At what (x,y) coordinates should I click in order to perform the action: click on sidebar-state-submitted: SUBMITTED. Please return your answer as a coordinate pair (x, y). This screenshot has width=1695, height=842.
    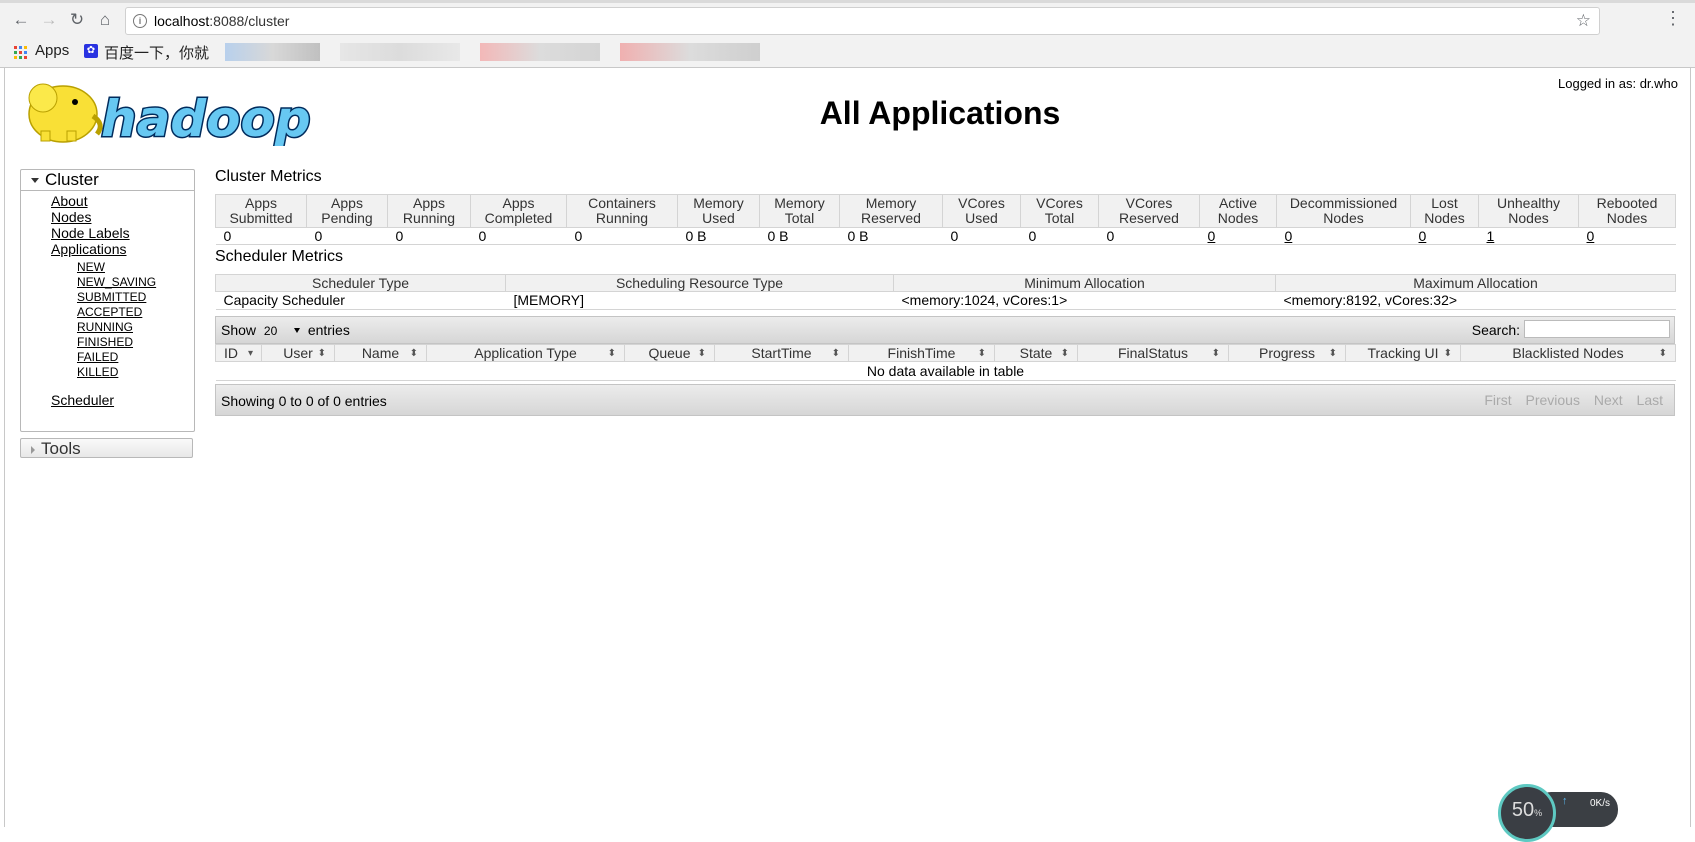
    Looking at the image, I should click on (111, 297).